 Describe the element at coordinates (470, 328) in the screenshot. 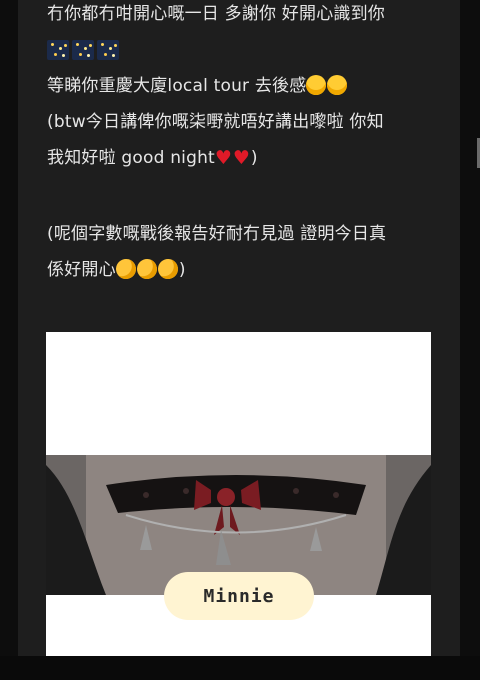

I see `right-margin` at that location.